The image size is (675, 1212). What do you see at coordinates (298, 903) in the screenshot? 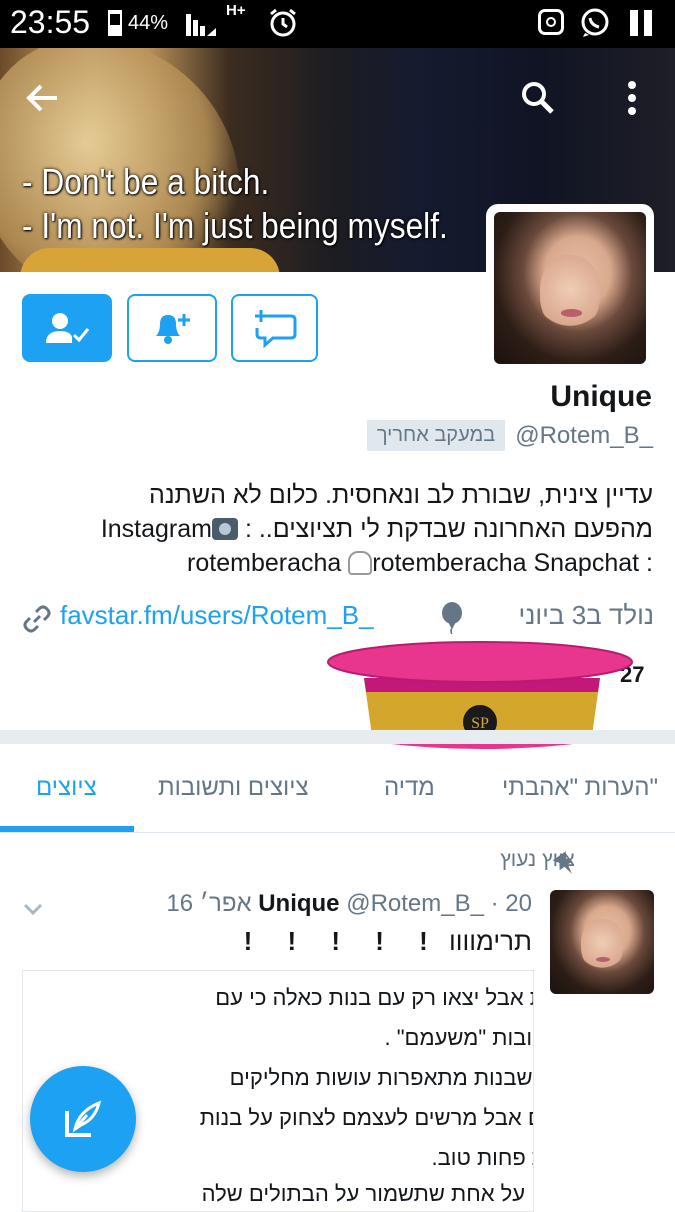
I see `tweet-author-name: Unique` at bounding box center [298, 903].